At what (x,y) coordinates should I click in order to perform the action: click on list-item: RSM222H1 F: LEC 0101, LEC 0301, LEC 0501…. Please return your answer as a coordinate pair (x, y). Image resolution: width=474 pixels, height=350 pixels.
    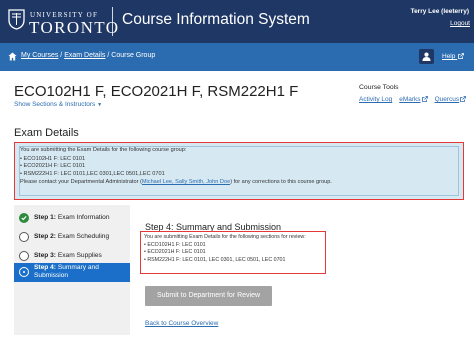
    Looking at the image, I should click on (225, 260).